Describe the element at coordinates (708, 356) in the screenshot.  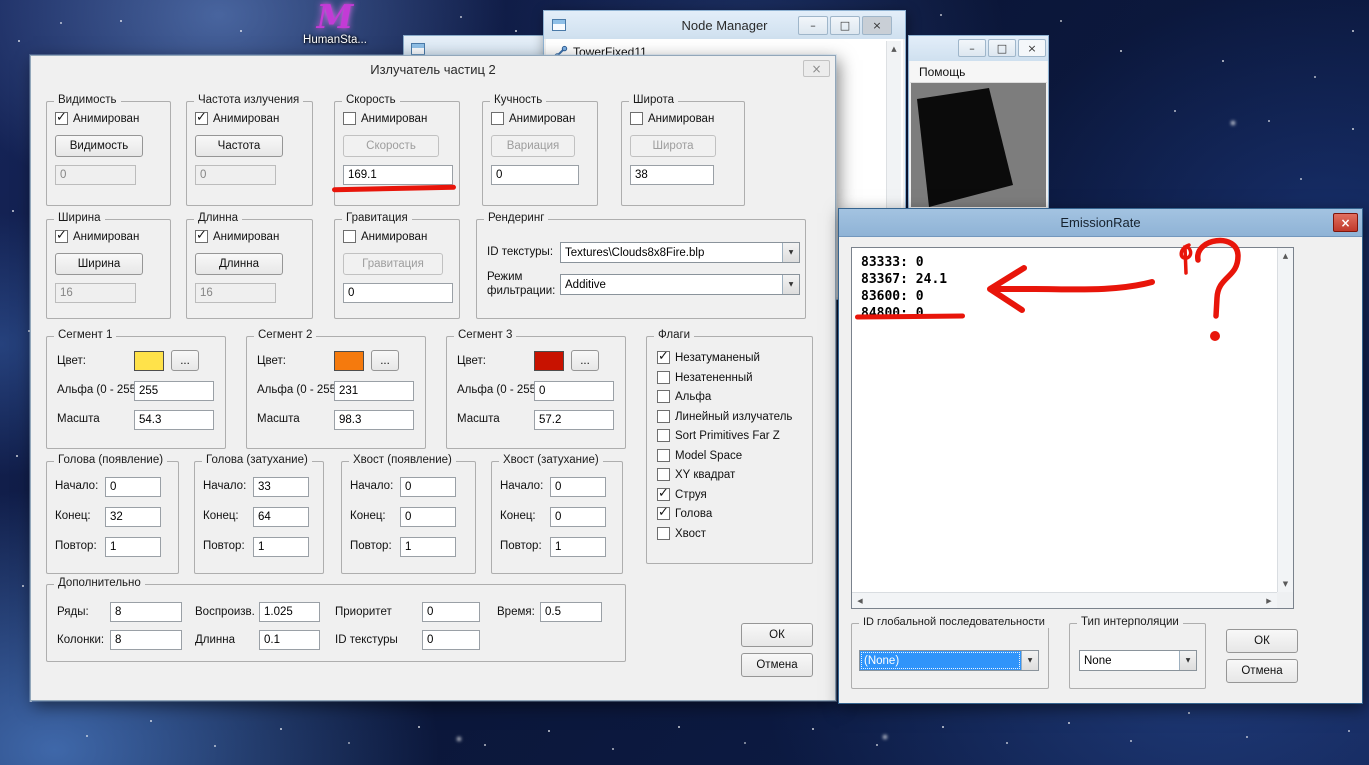
I see `flag-unfogged: Незатуманеный` at that location.